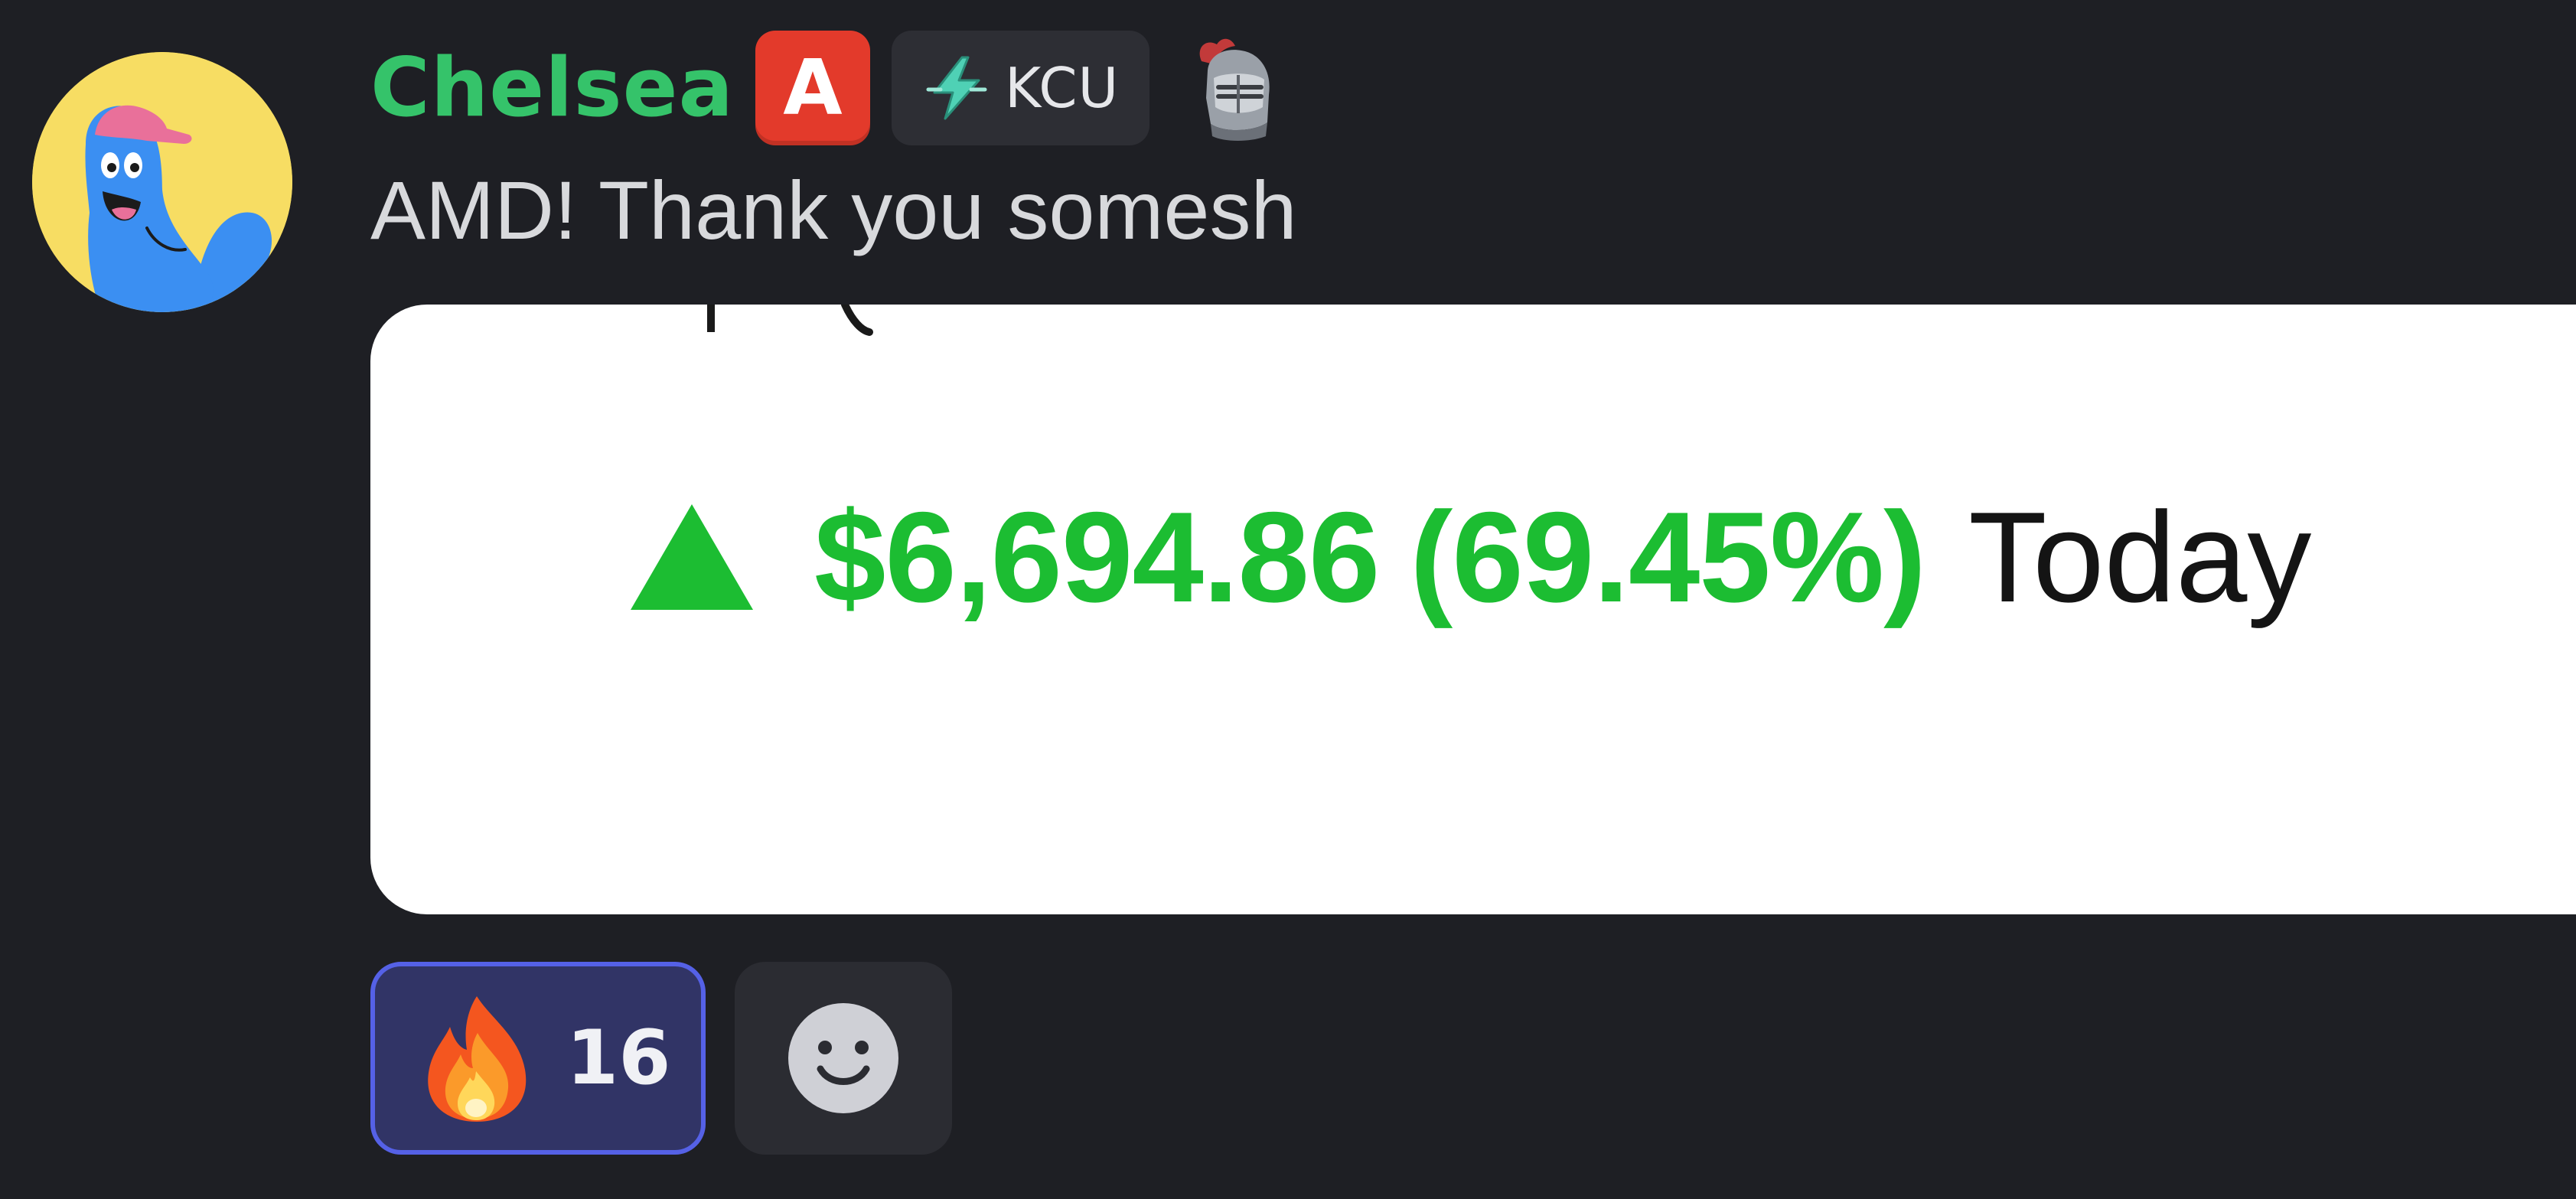 The width and height of the screenshot is (2576, 1199). I want to click on fire-icon, so click(478, 1059).